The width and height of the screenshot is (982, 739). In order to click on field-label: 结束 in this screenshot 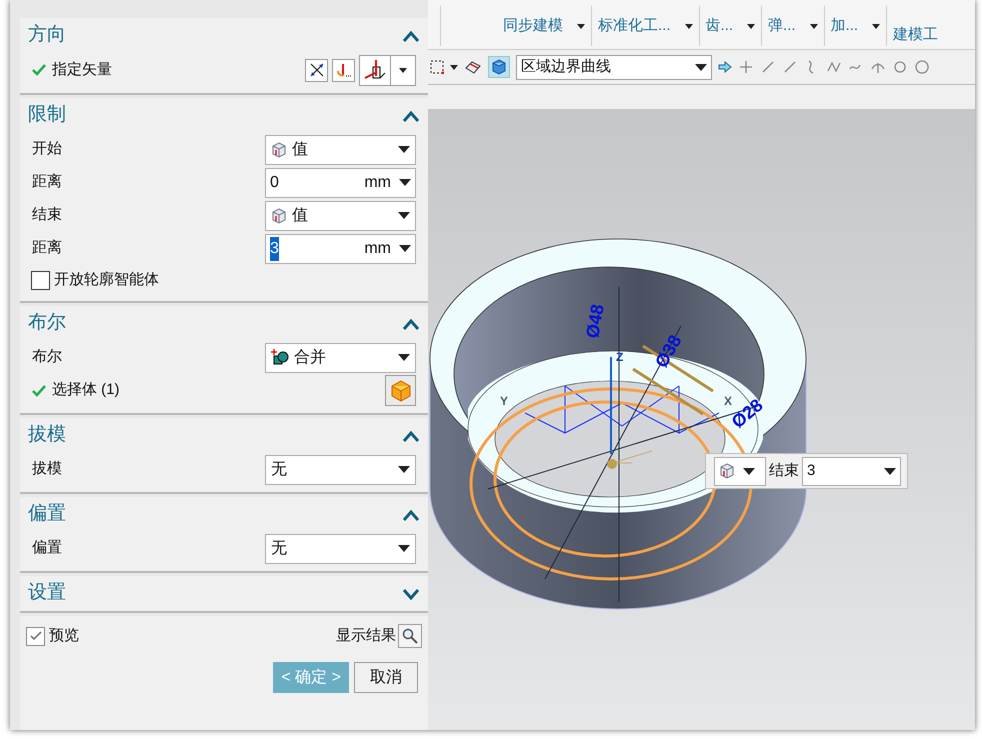, I will do `click(47, 215)`.